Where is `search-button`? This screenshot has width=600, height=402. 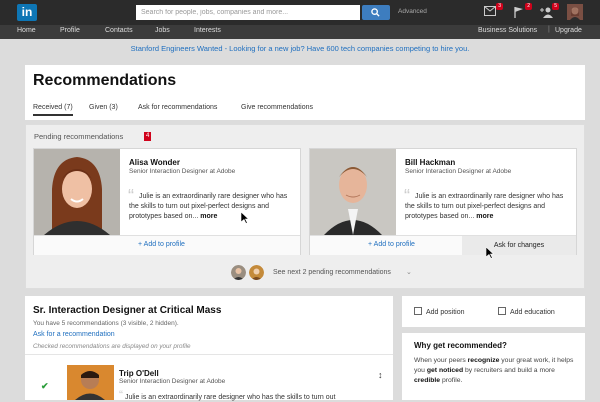 search-button is located at coordinates (376, 12).